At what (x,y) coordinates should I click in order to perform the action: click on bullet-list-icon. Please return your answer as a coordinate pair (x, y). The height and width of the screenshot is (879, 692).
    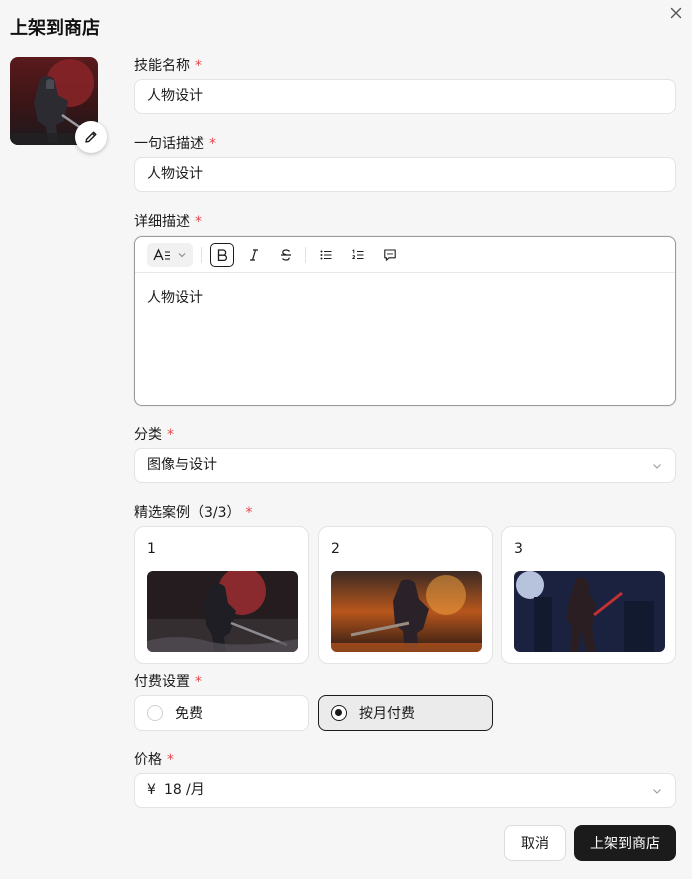
    Looking at the image, I should click on (326, 255).